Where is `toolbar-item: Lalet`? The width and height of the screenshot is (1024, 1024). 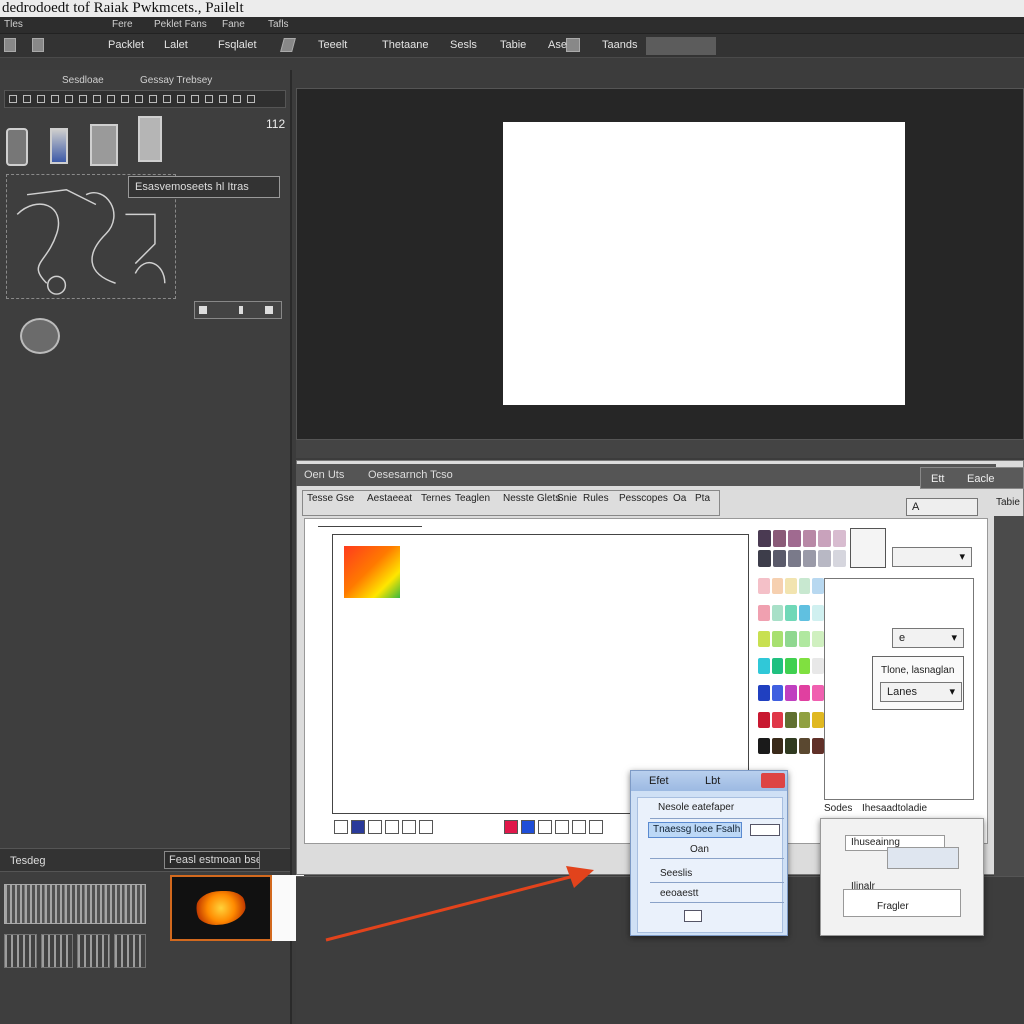
toolbar-item: Lalet is located at coordinates (176, 45).